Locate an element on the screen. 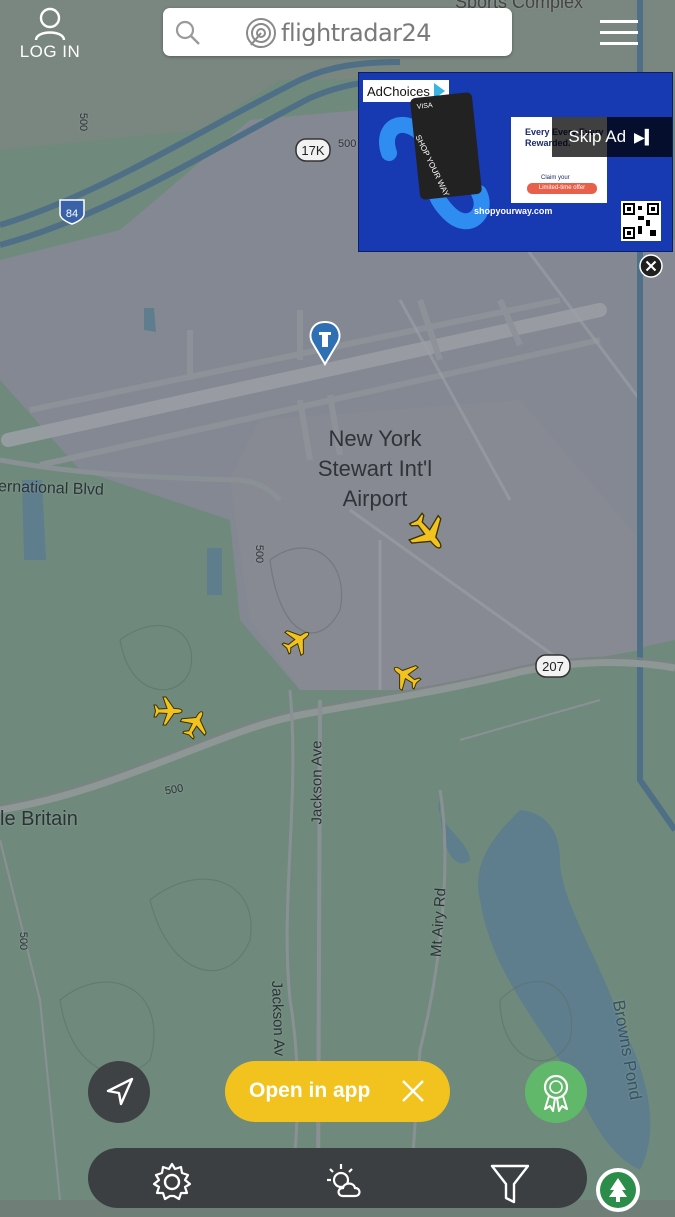 This screenshot has width=675, height=1217. bottom-toolbar is located at coordinates (337, 1178).